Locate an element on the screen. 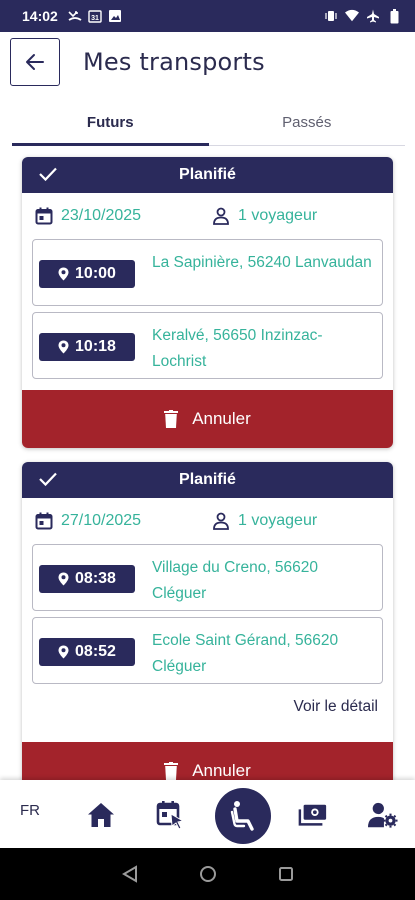 The image size is (415, 900). trip-stop: 08:52 Ecole Saint Gérand, 56620 Cléguer is located at coordinates (207, 650).